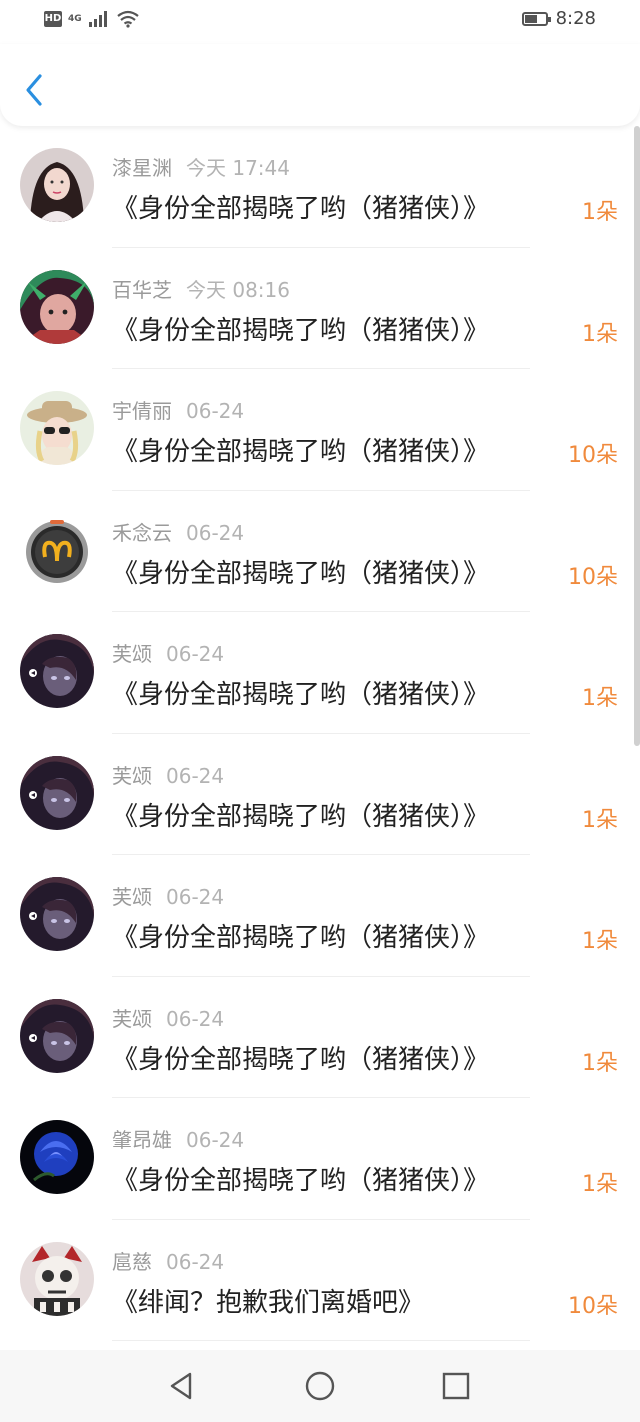  I want to click on system-home-button, so click(320, 1386).